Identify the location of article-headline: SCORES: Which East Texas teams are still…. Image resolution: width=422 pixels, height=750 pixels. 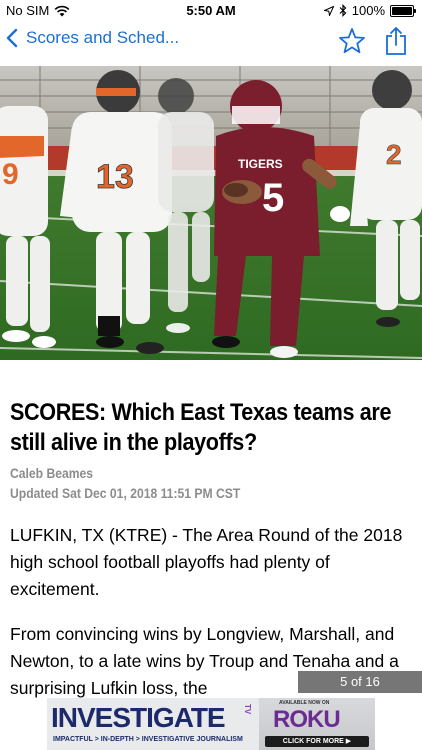
(201, 427).